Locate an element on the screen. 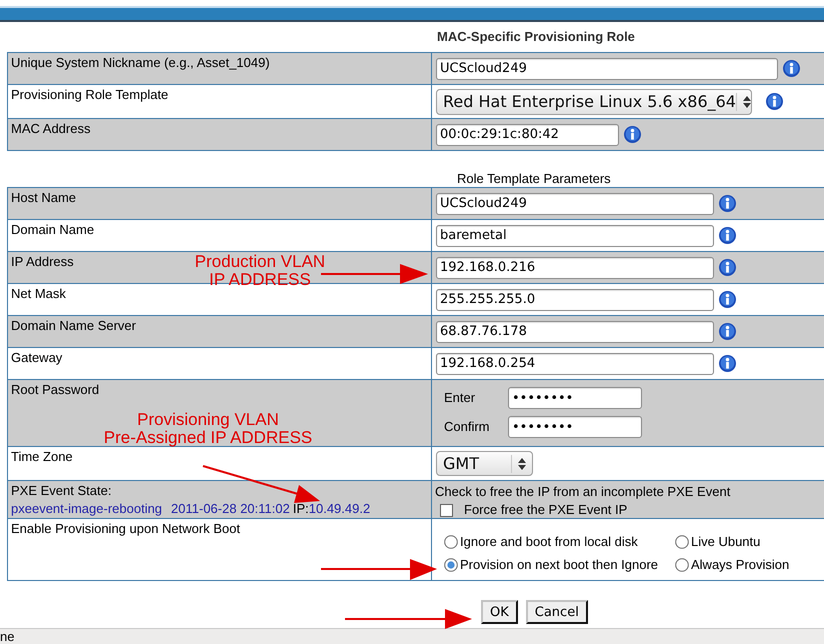 The width and height of the screenshot is (824, 644). field-label: Time Zone is located at coordinates (42, 457).